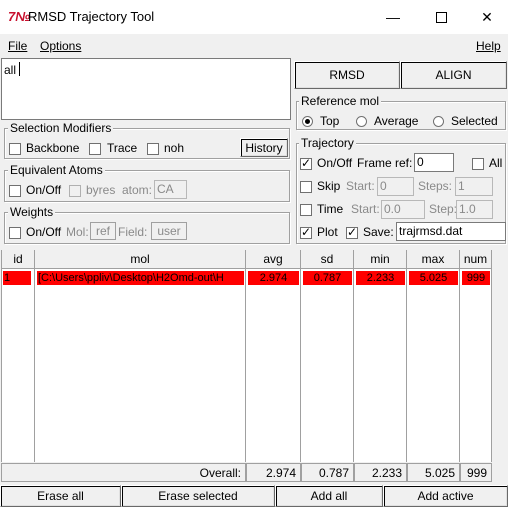  What do you see at coordinates (365, 209) in the screenshot?
I see `time-start-label: Start:` at bounding box center [365, 209].